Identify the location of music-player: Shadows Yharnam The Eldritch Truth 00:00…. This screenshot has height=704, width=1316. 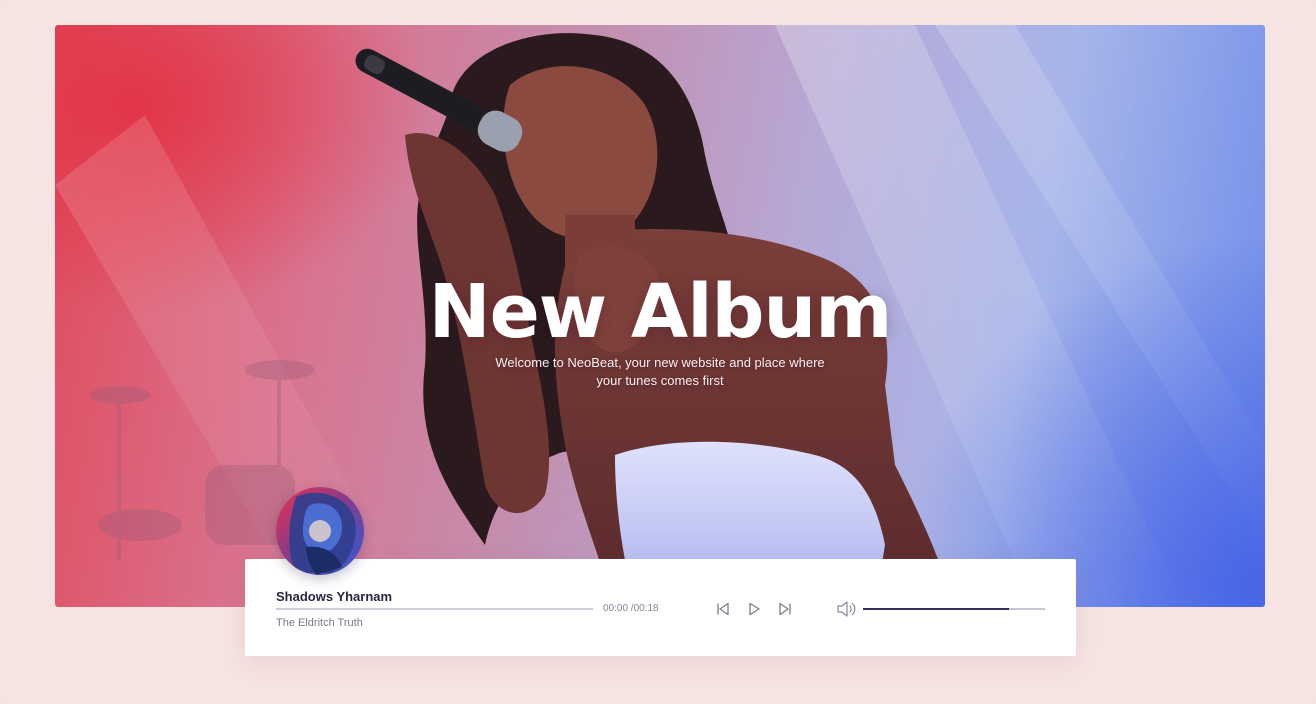
(660, 607).